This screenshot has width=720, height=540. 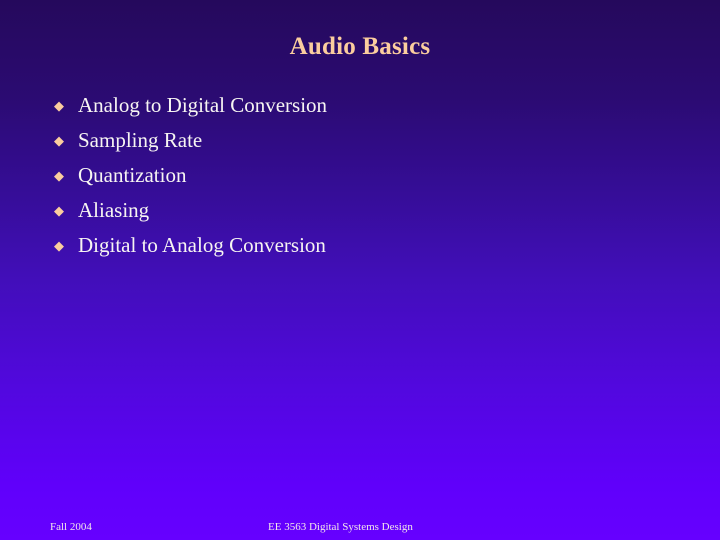 I want to click on list-item: ◆ Sampling Rate, so click(x=360, y=140).